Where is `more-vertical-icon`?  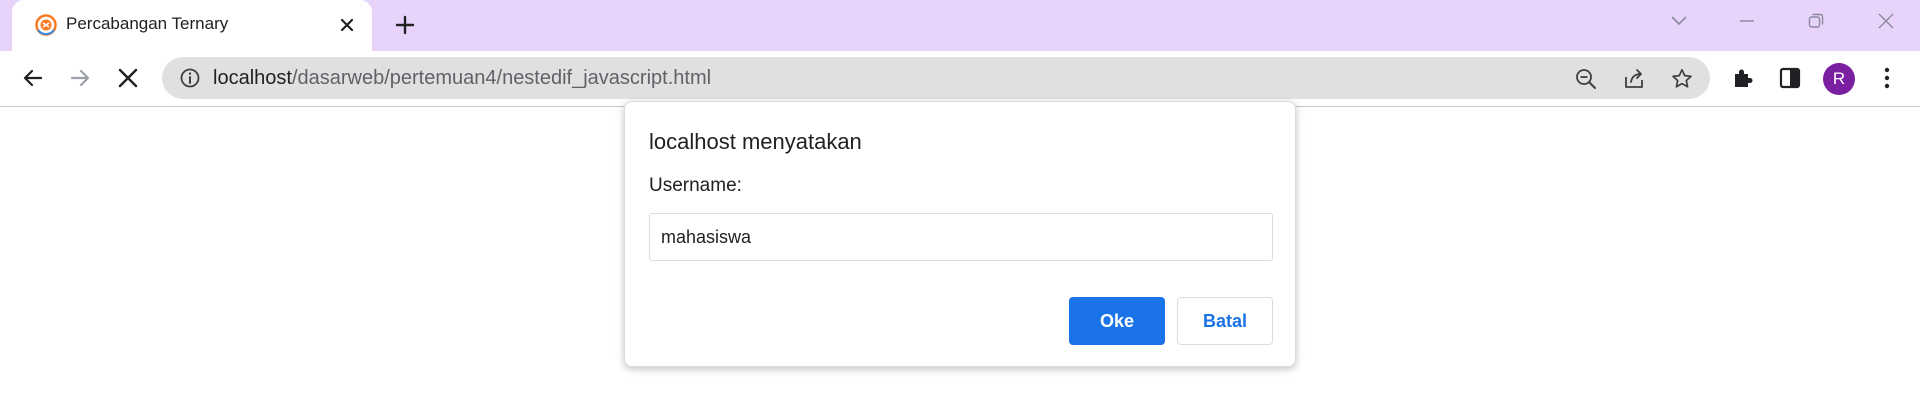 more-vertical-icon is located at coordinates (1887, 78).